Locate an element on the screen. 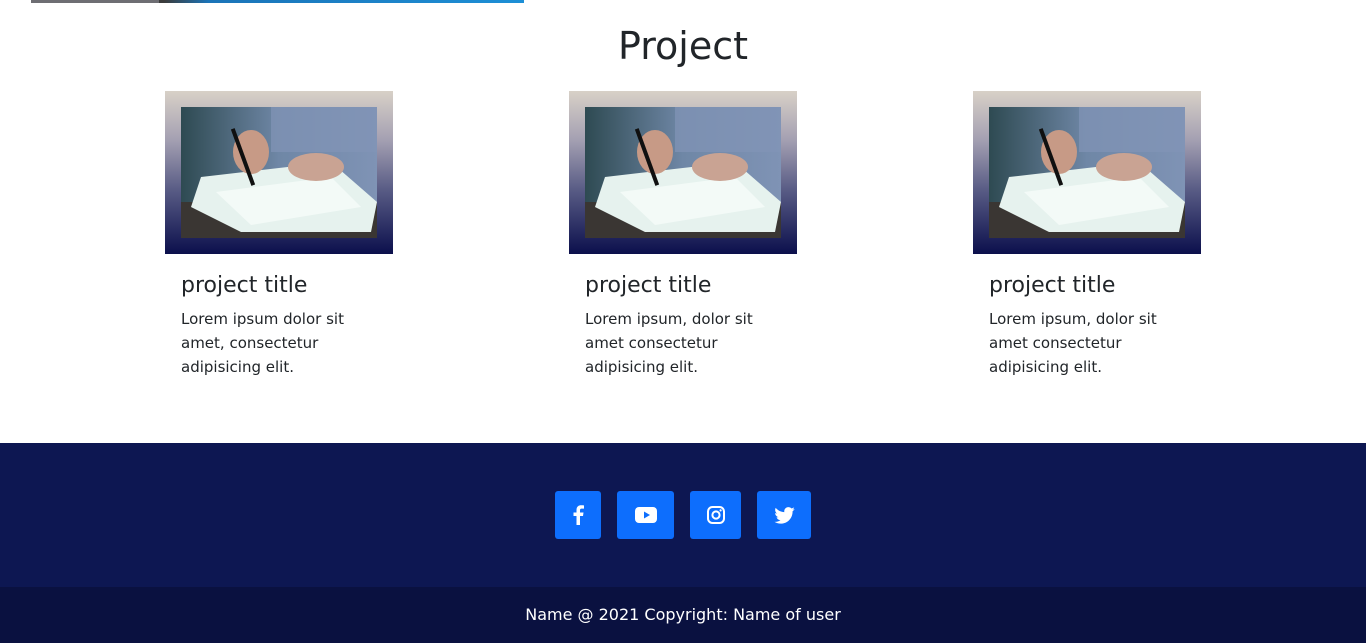  facebook-button is located at coordinates (578, 515).